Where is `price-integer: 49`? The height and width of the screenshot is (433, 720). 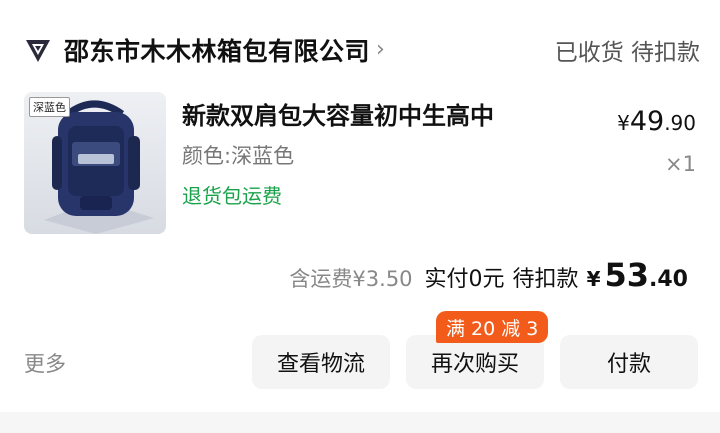 price-integer: 49 is located at coordinates (647, 121).